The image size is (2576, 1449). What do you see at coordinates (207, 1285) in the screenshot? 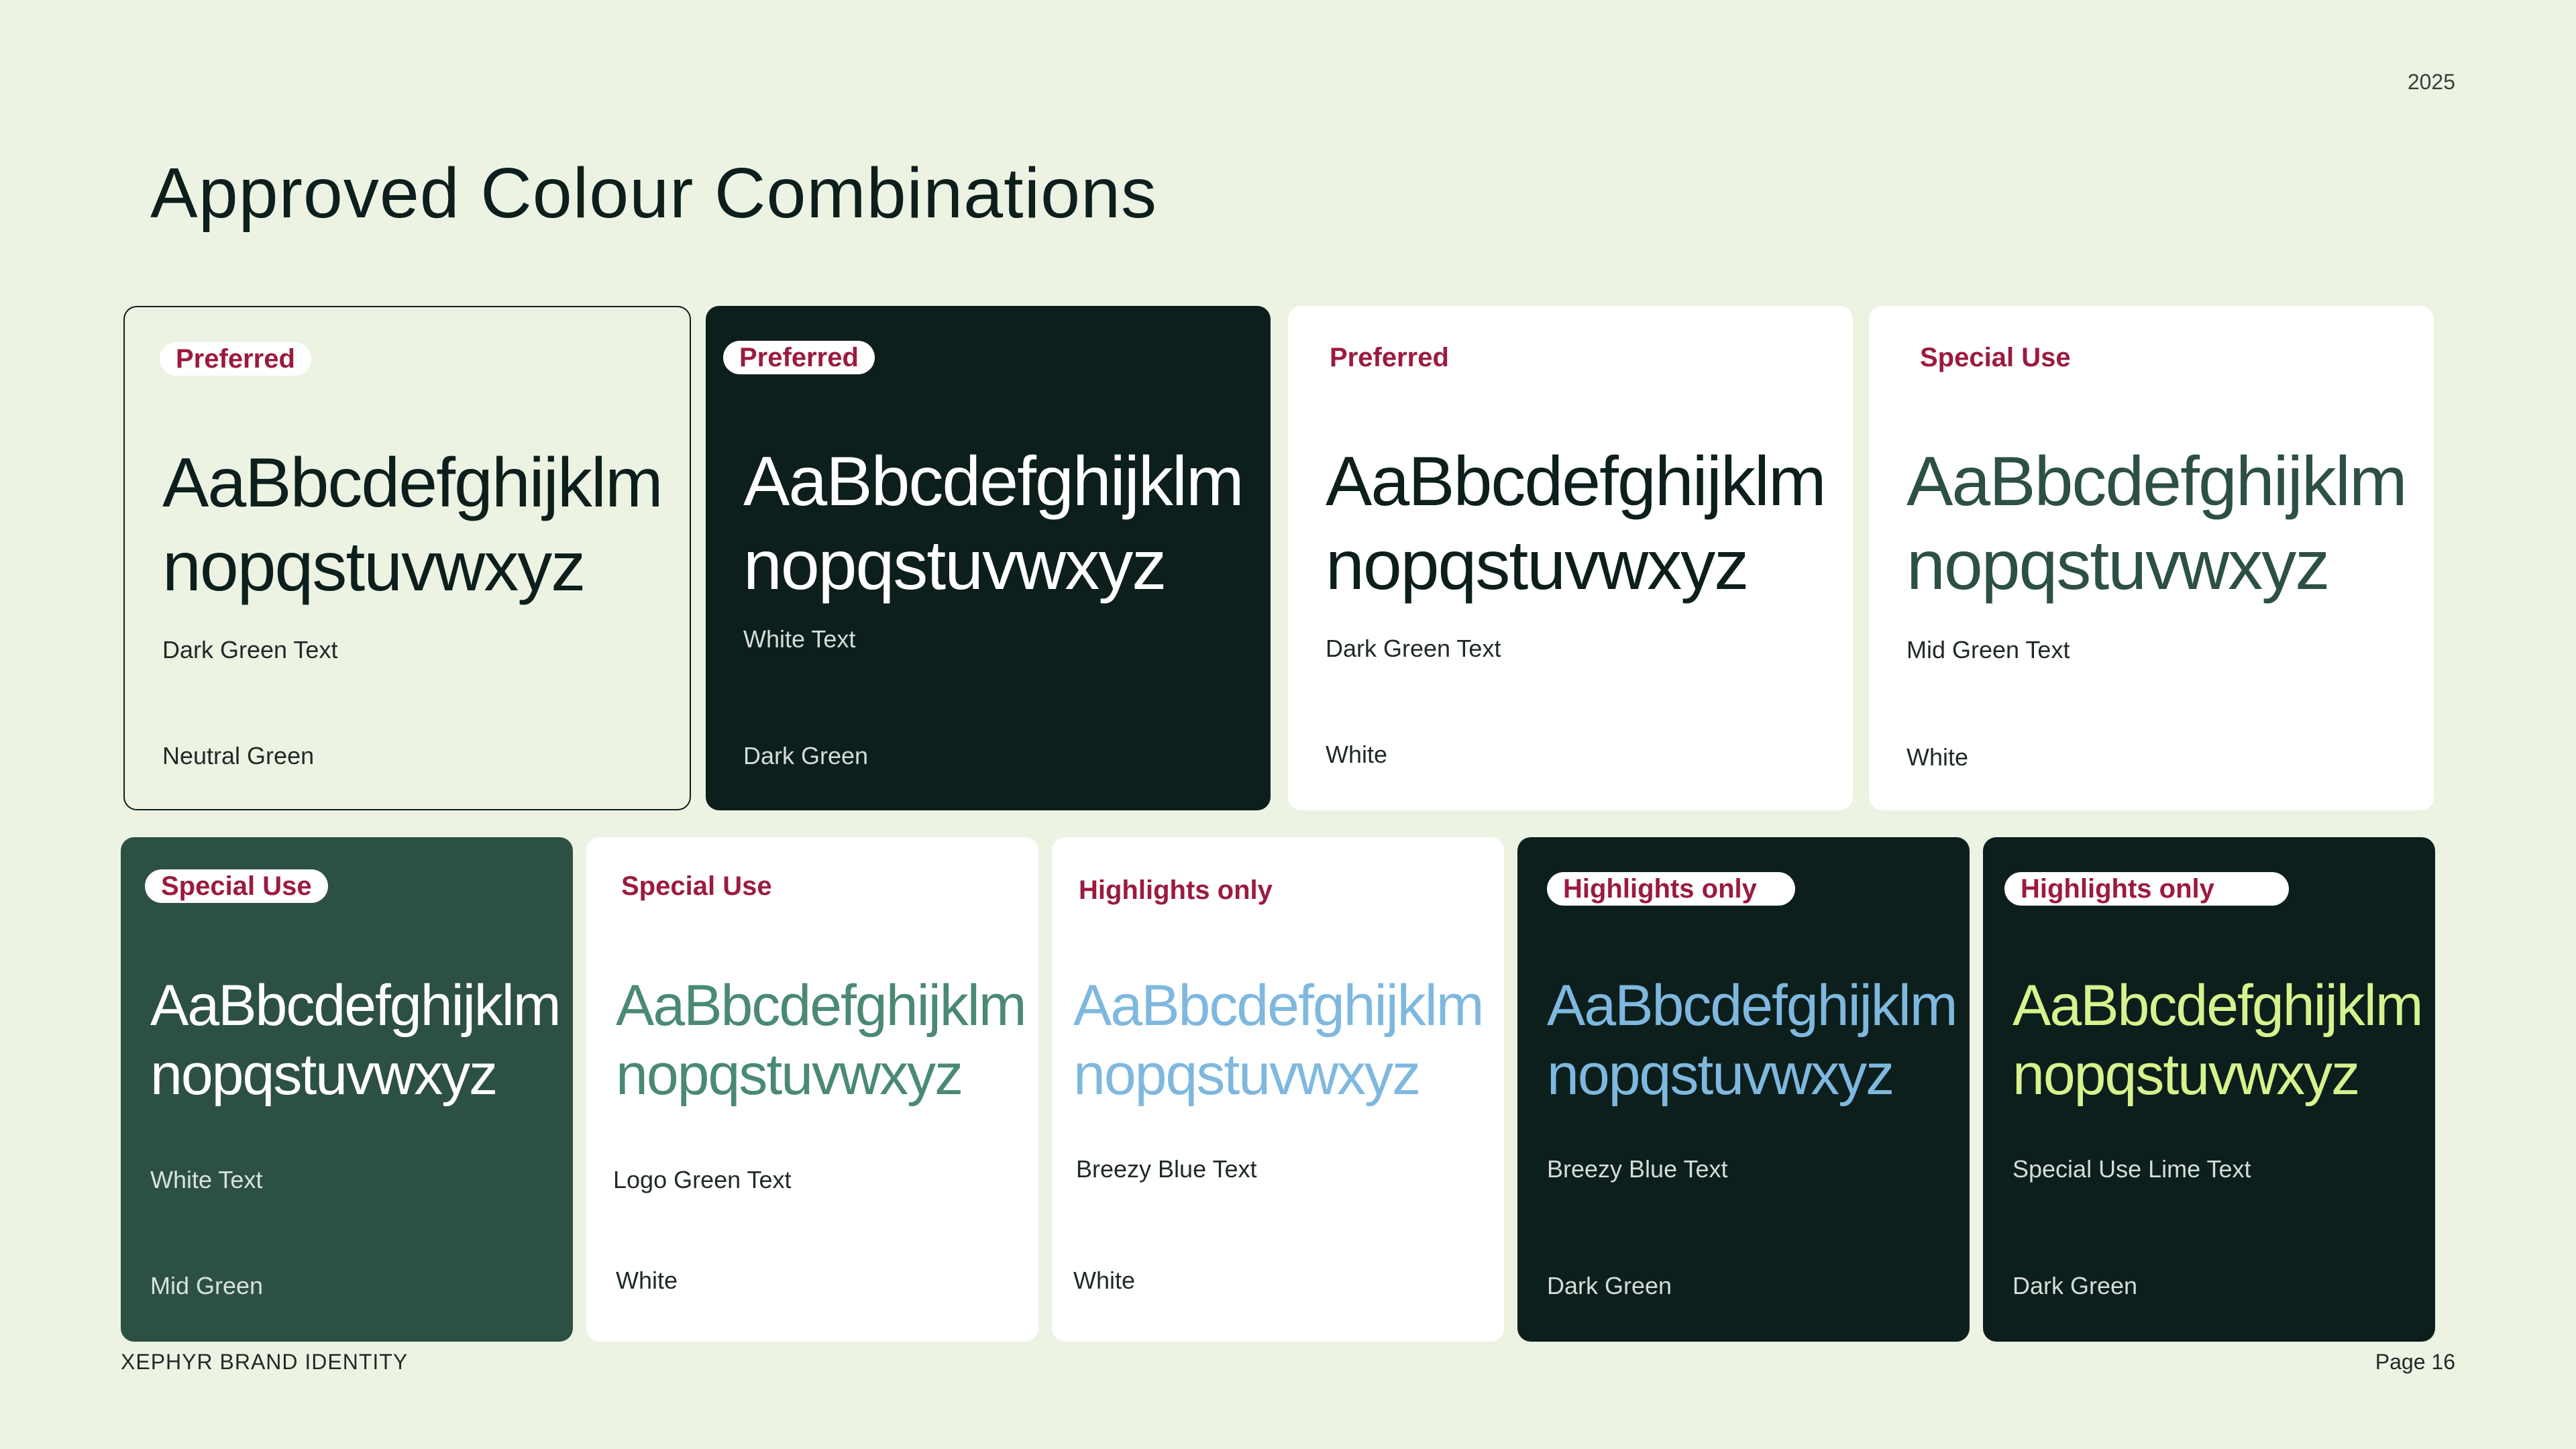
I see `background-colour-label: Mid Green` at bounding box center [207, 1285].